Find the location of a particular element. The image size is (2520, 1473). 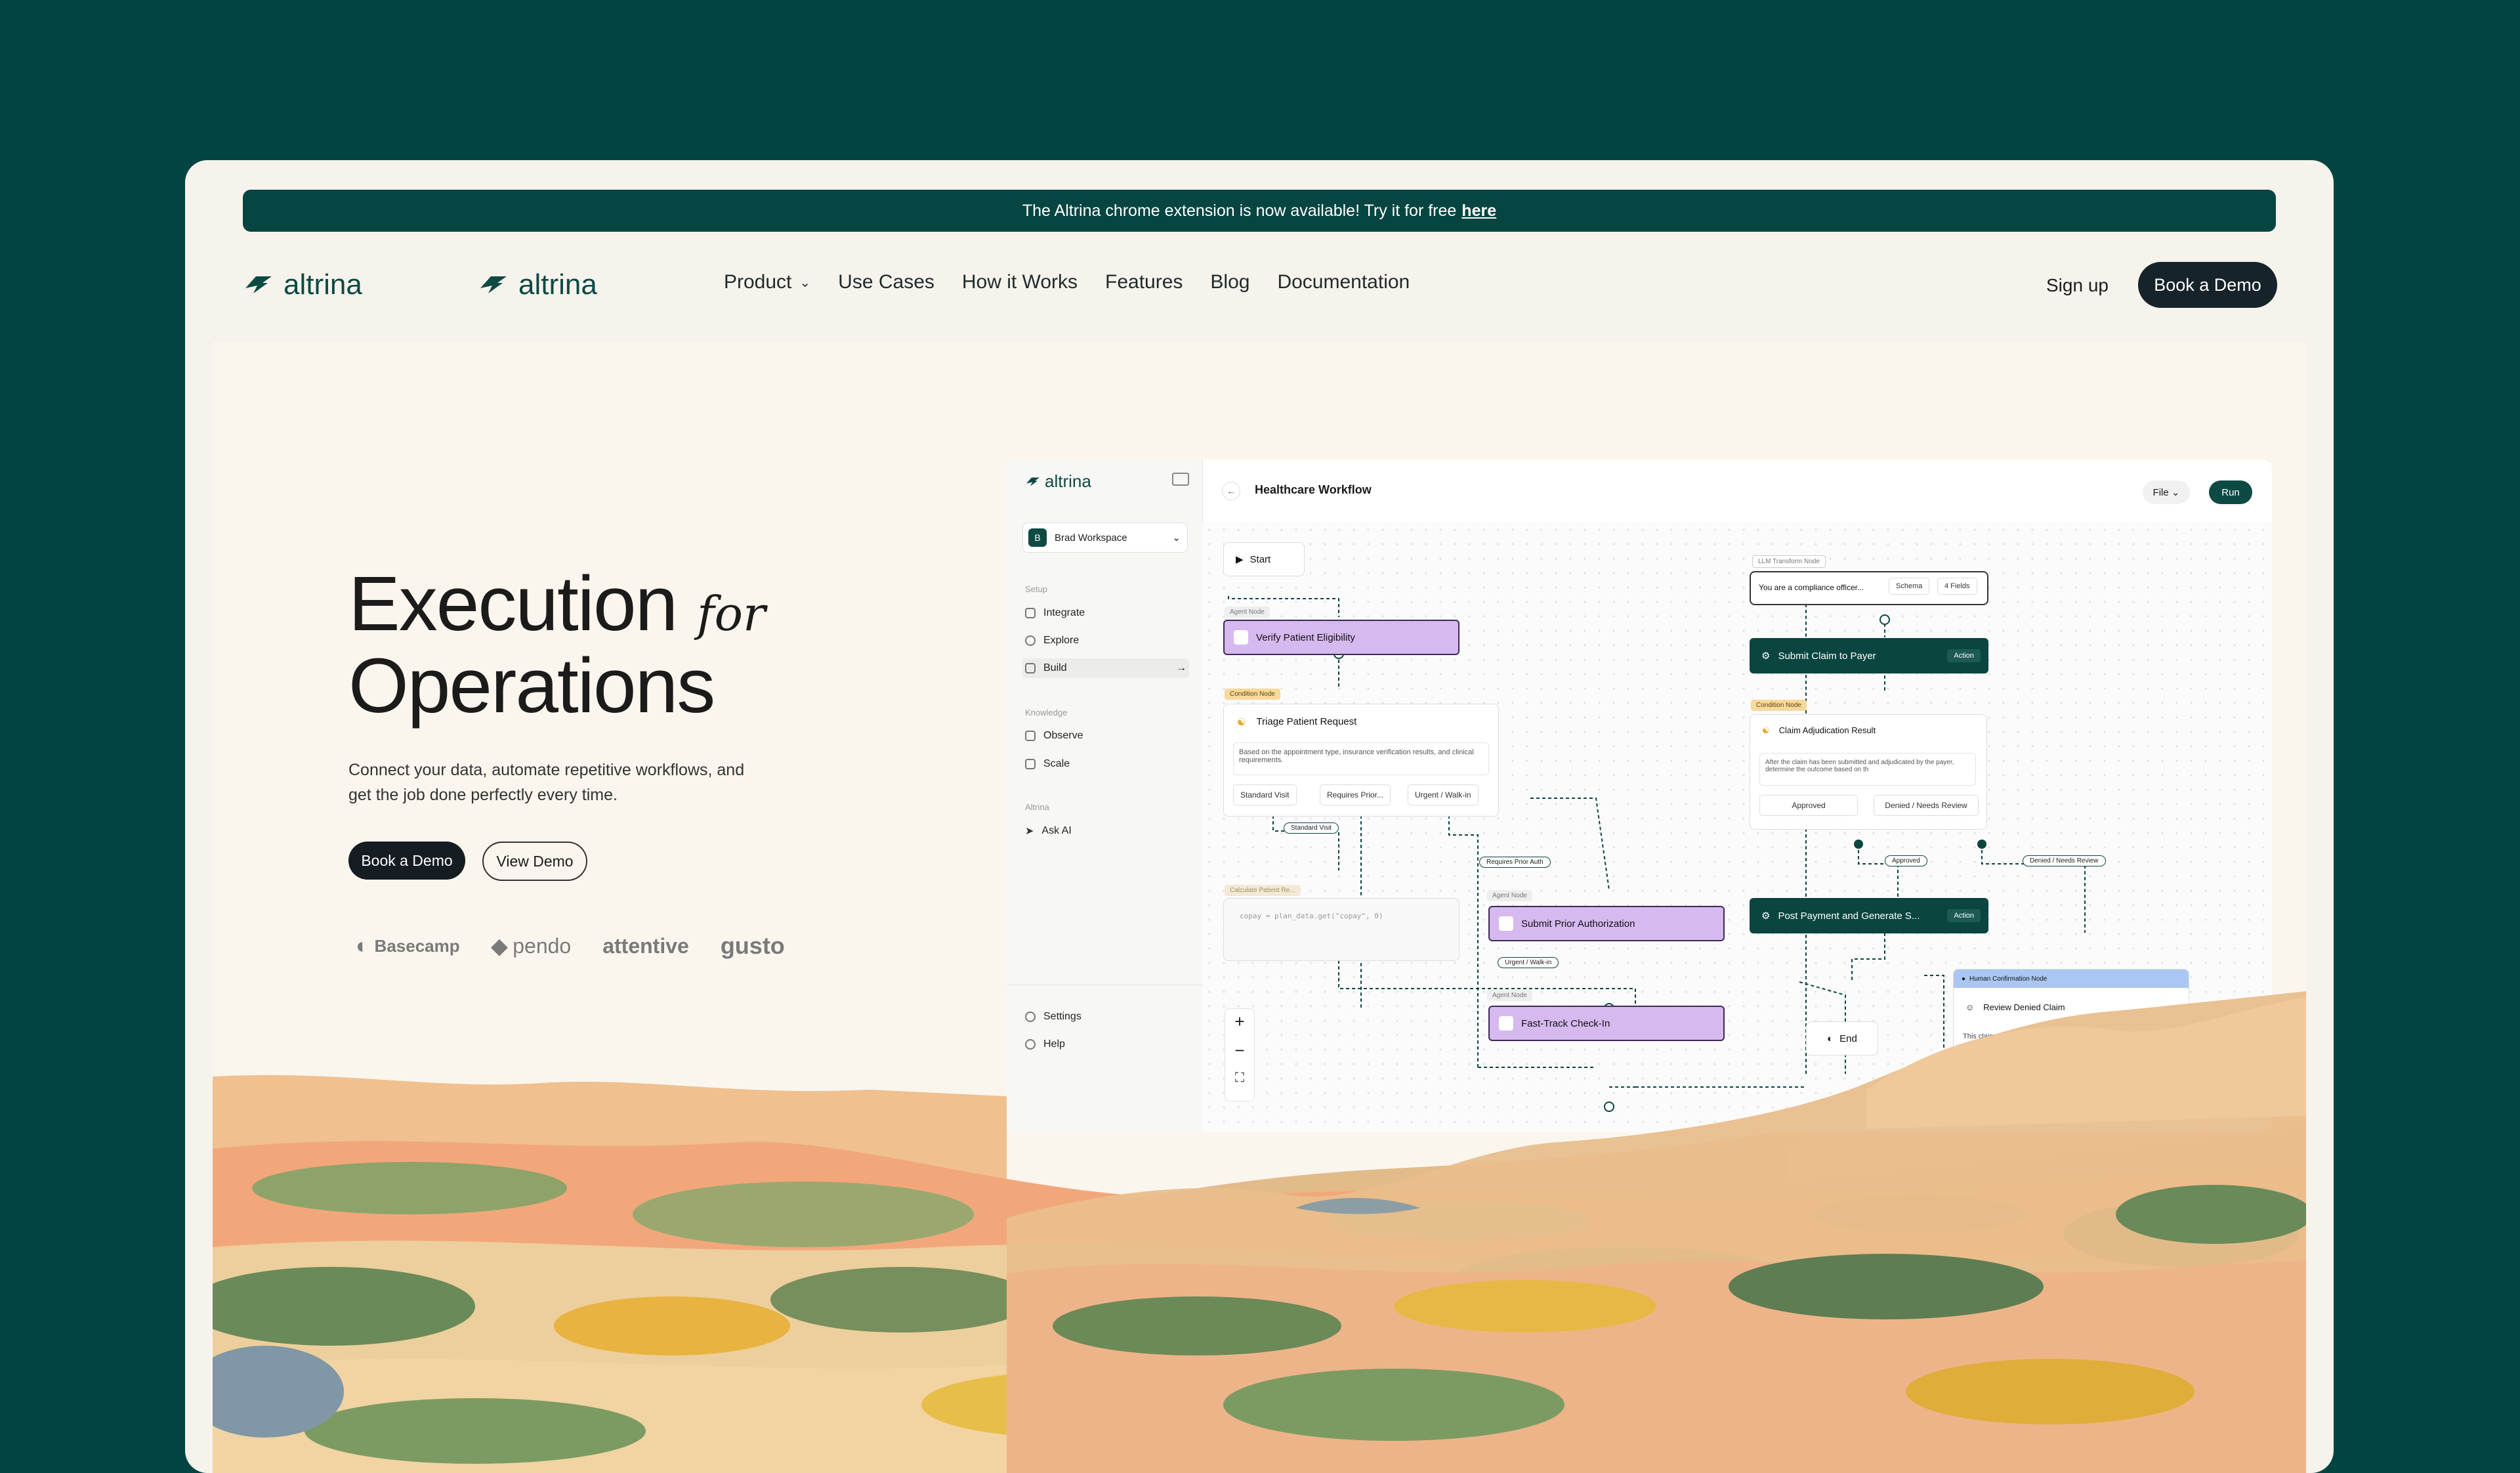

workspace-selector: B Brad Workspace ⌄ is located at coordinates (1105, 538).